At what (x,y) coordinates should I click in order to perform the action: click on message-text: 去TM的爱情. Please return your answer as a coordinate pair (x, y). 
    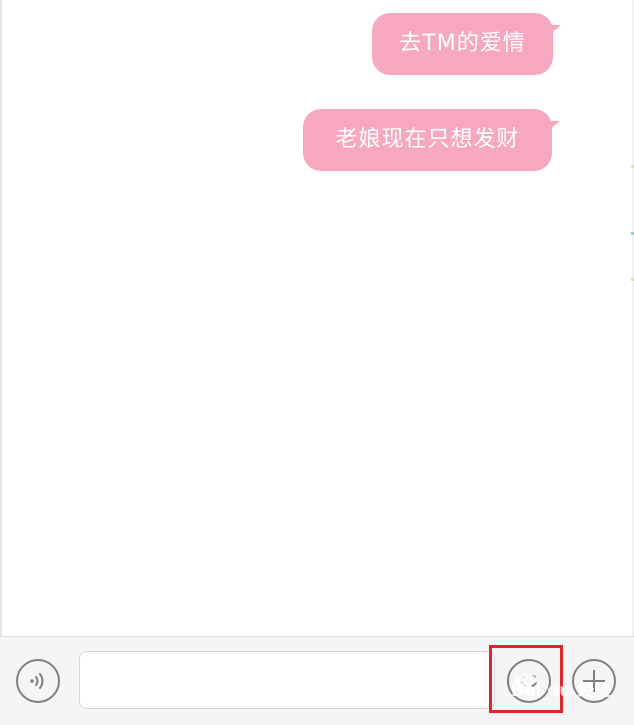
    Looking at the image, I should click on (462, 43).